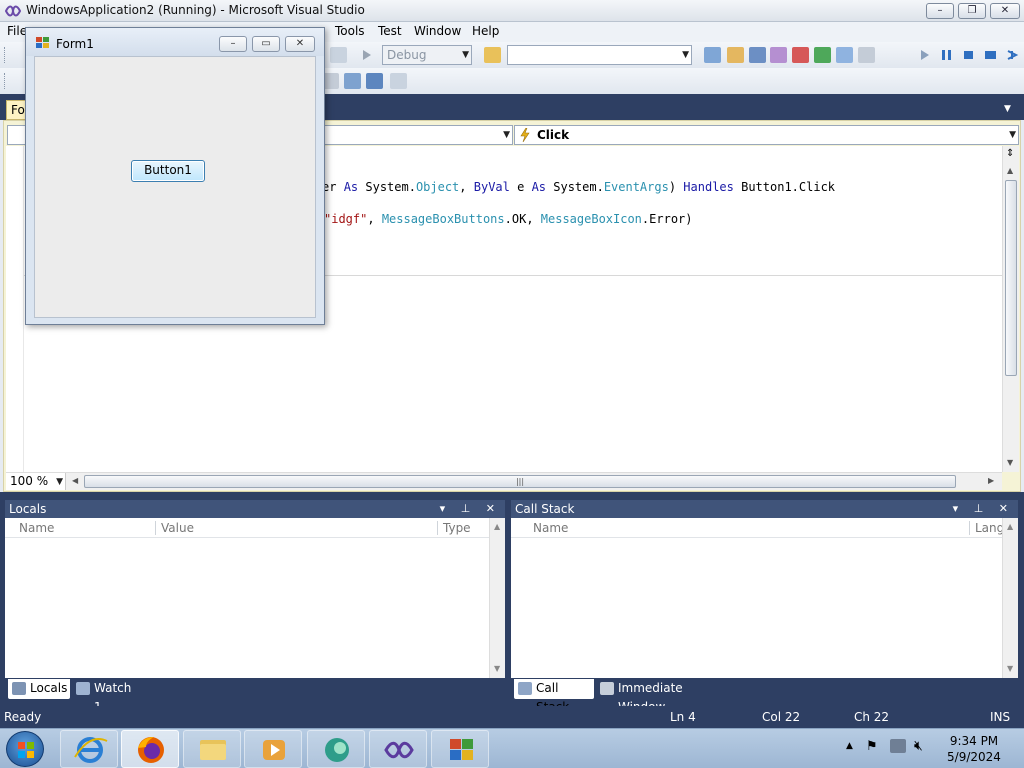 This screenshot has width=1024, height=768. Describe the element at coordinates (49, 688) in the screenshot. I see `tab-locals-label: Locals` at that location.